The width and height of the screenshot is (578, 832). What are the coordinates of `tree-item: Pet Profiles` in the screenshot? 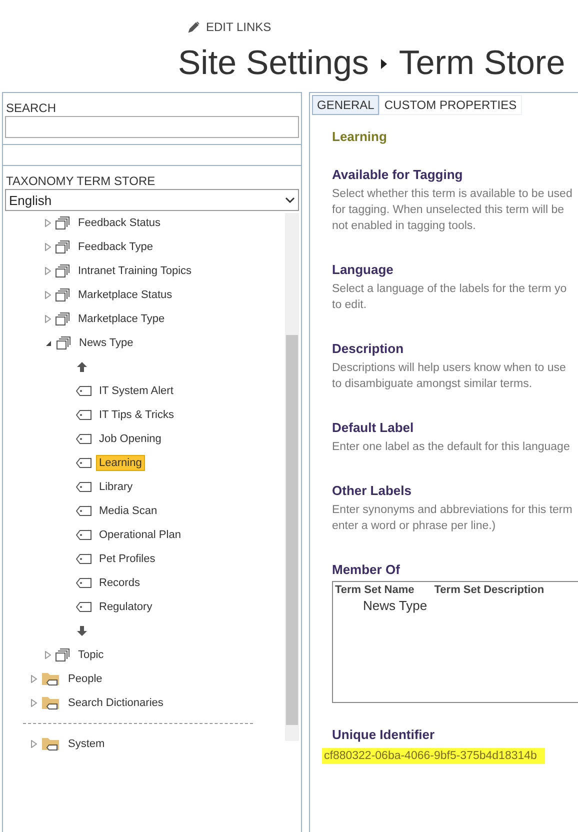 It's located at (127, 559).